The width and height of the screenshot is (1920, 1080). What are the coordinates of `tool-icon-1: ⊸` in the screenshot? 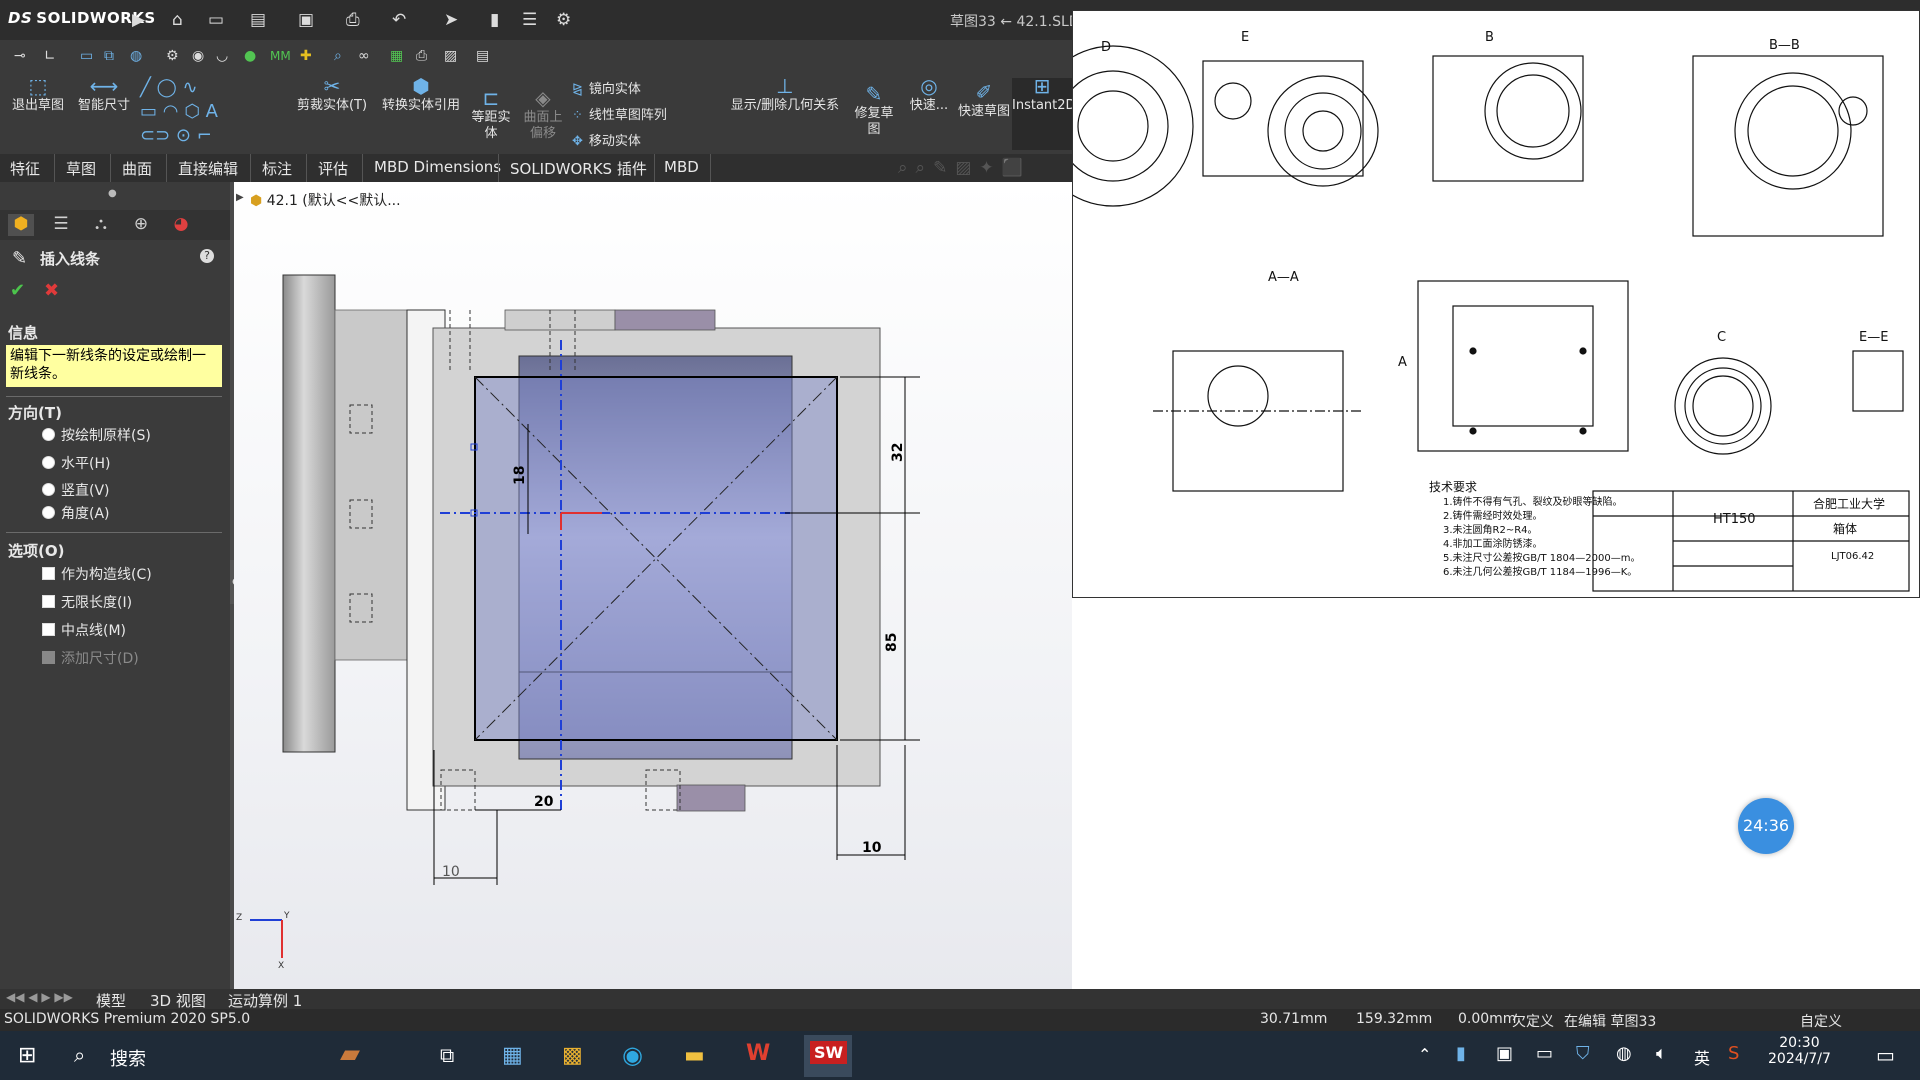 It's located at (20, 56).